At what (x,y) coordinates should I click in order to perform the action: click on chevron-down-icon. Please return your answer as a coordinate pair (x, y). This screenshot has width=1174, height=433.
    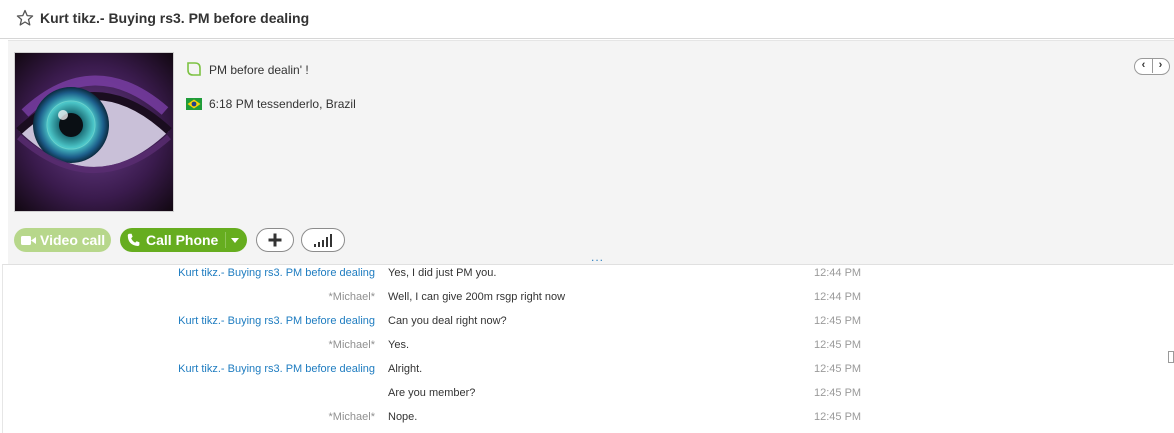
    Looking at the image, I should click on (235, 240).